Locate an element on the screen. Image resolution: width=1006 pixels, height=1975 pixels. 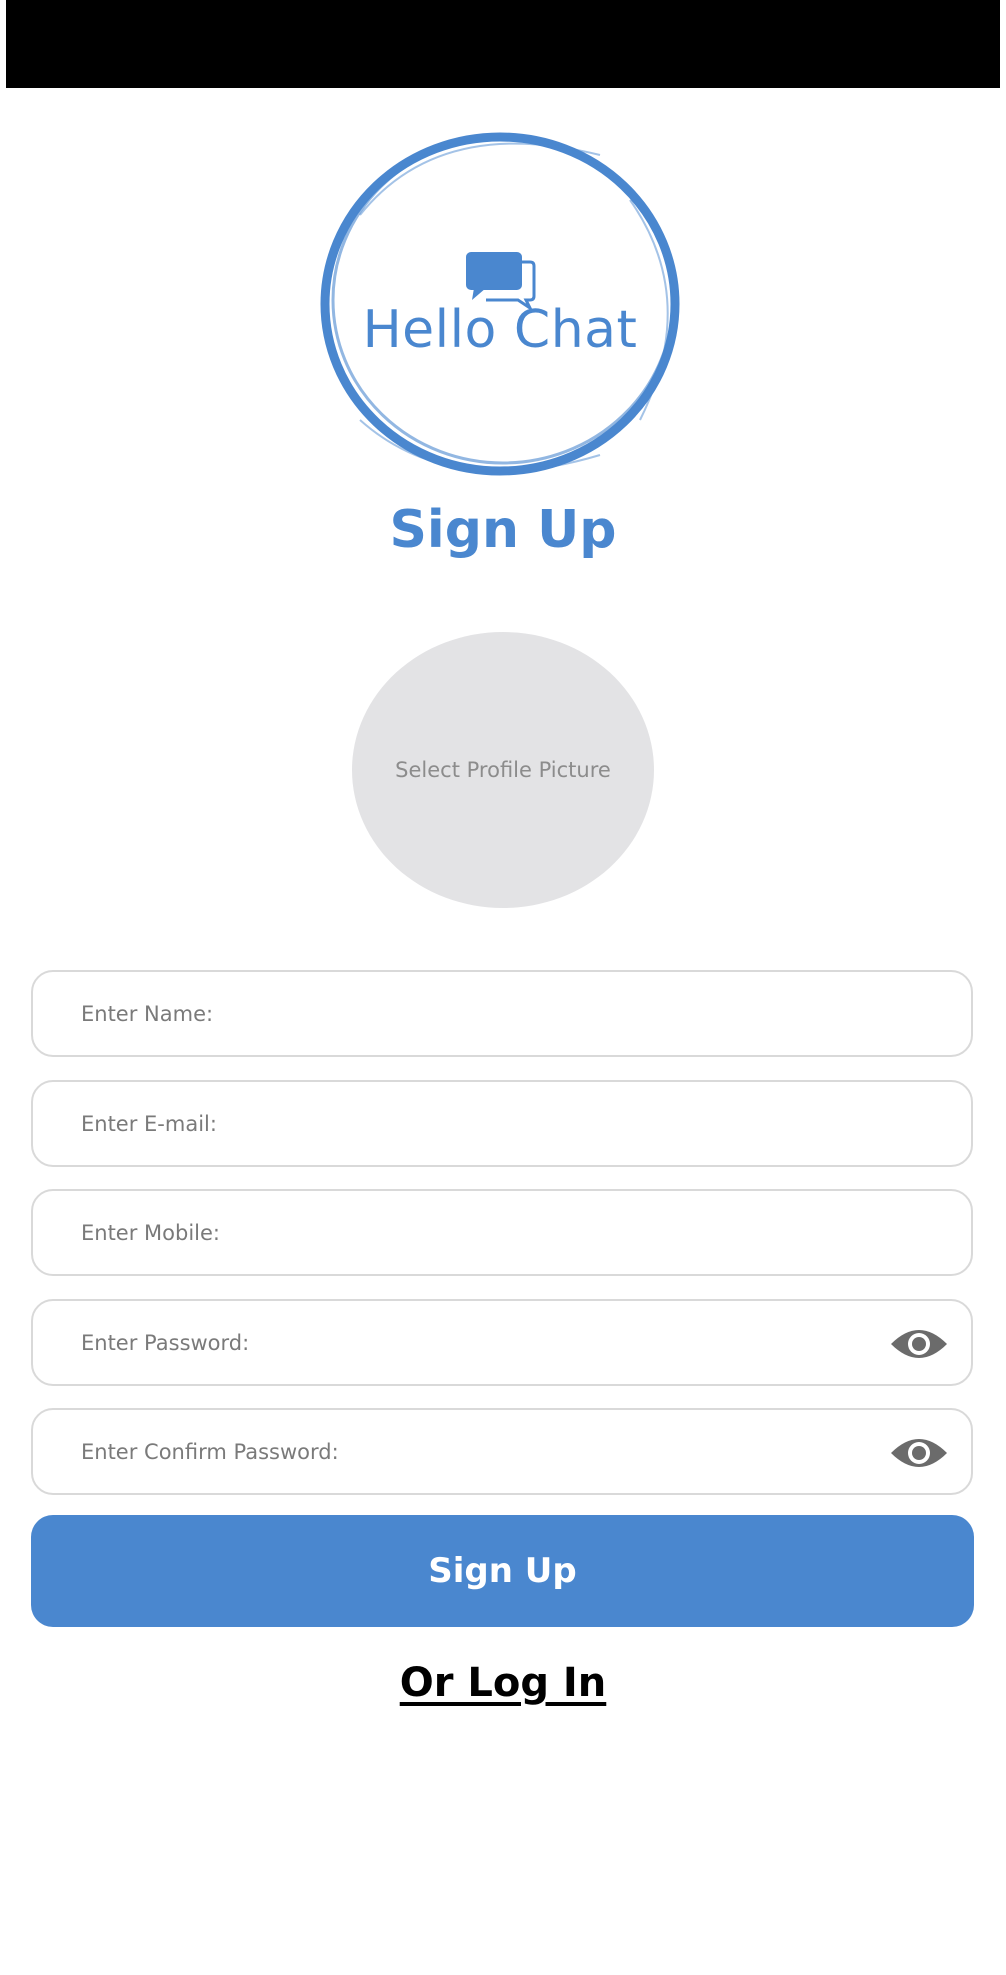
sign-up-button: Sign Up is located at coordinates (502, 1571).